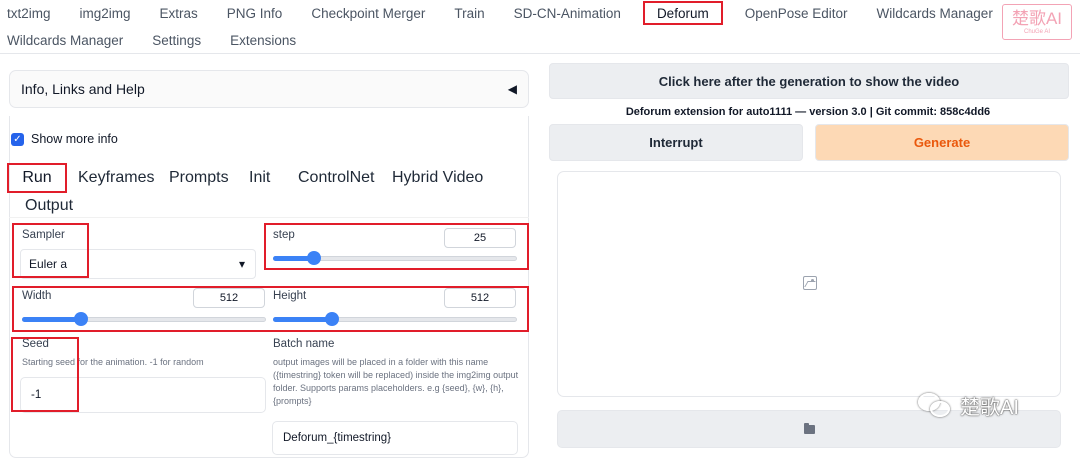 The height and width of the screenshot is (458, 1080). I want to click on width-label: Width, so click(37, 296).